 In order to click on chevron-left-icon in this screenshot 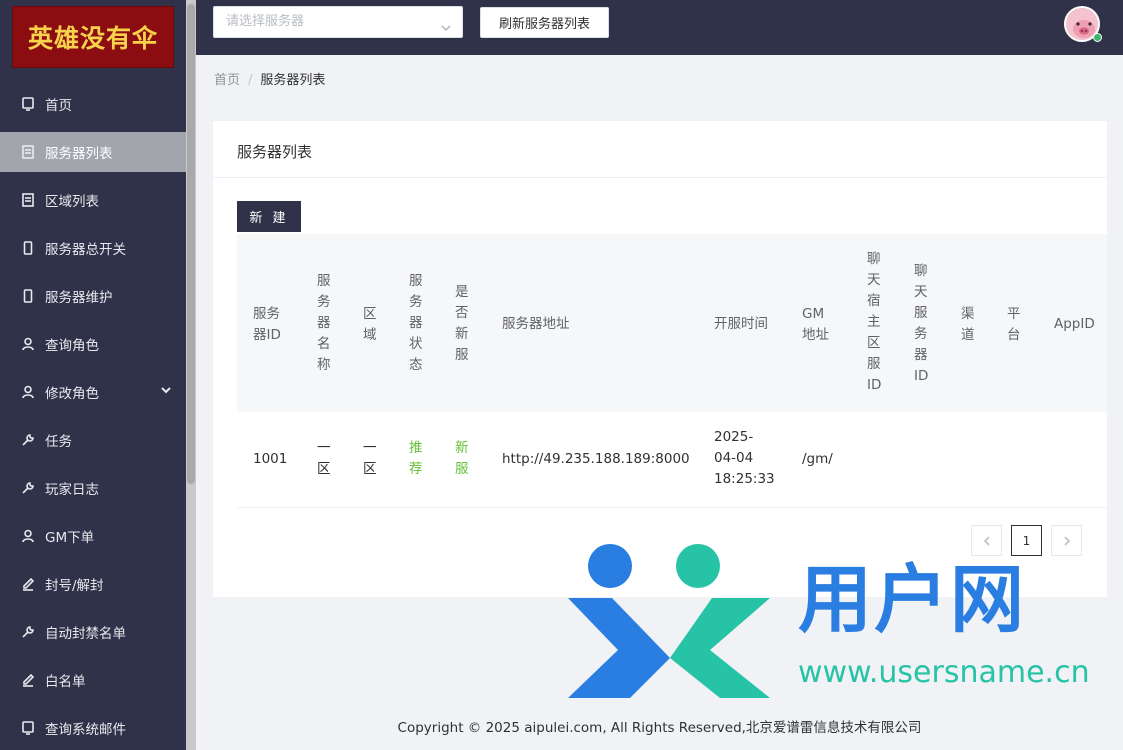, I will do `click(986, 540)`.